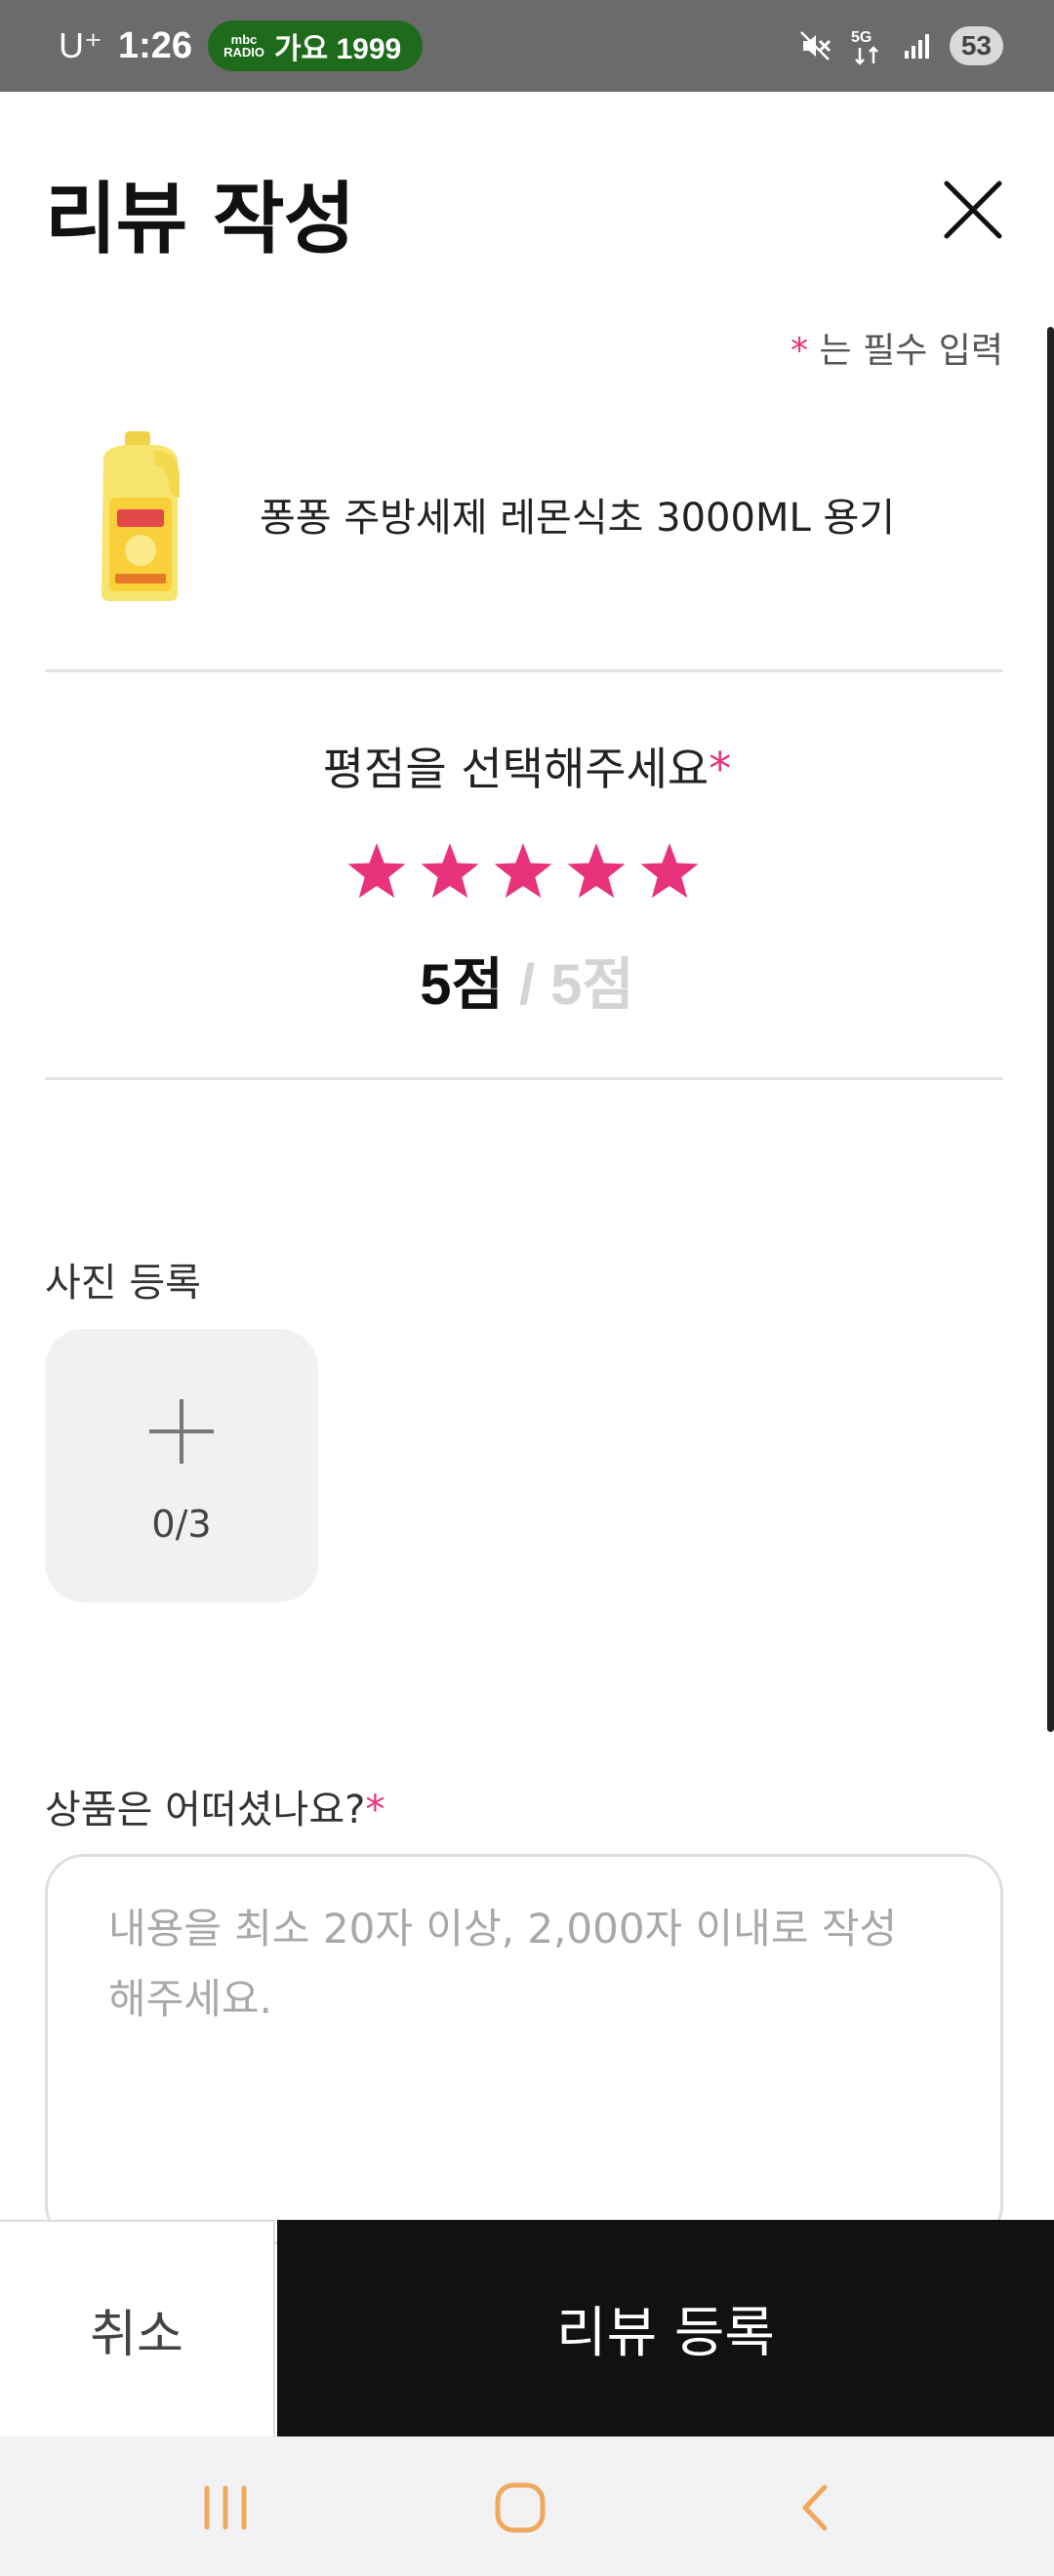  I want to click on product-name: 퐁퐁 주방세제 레몬식초 3000ML 용기, so click(578, 518).